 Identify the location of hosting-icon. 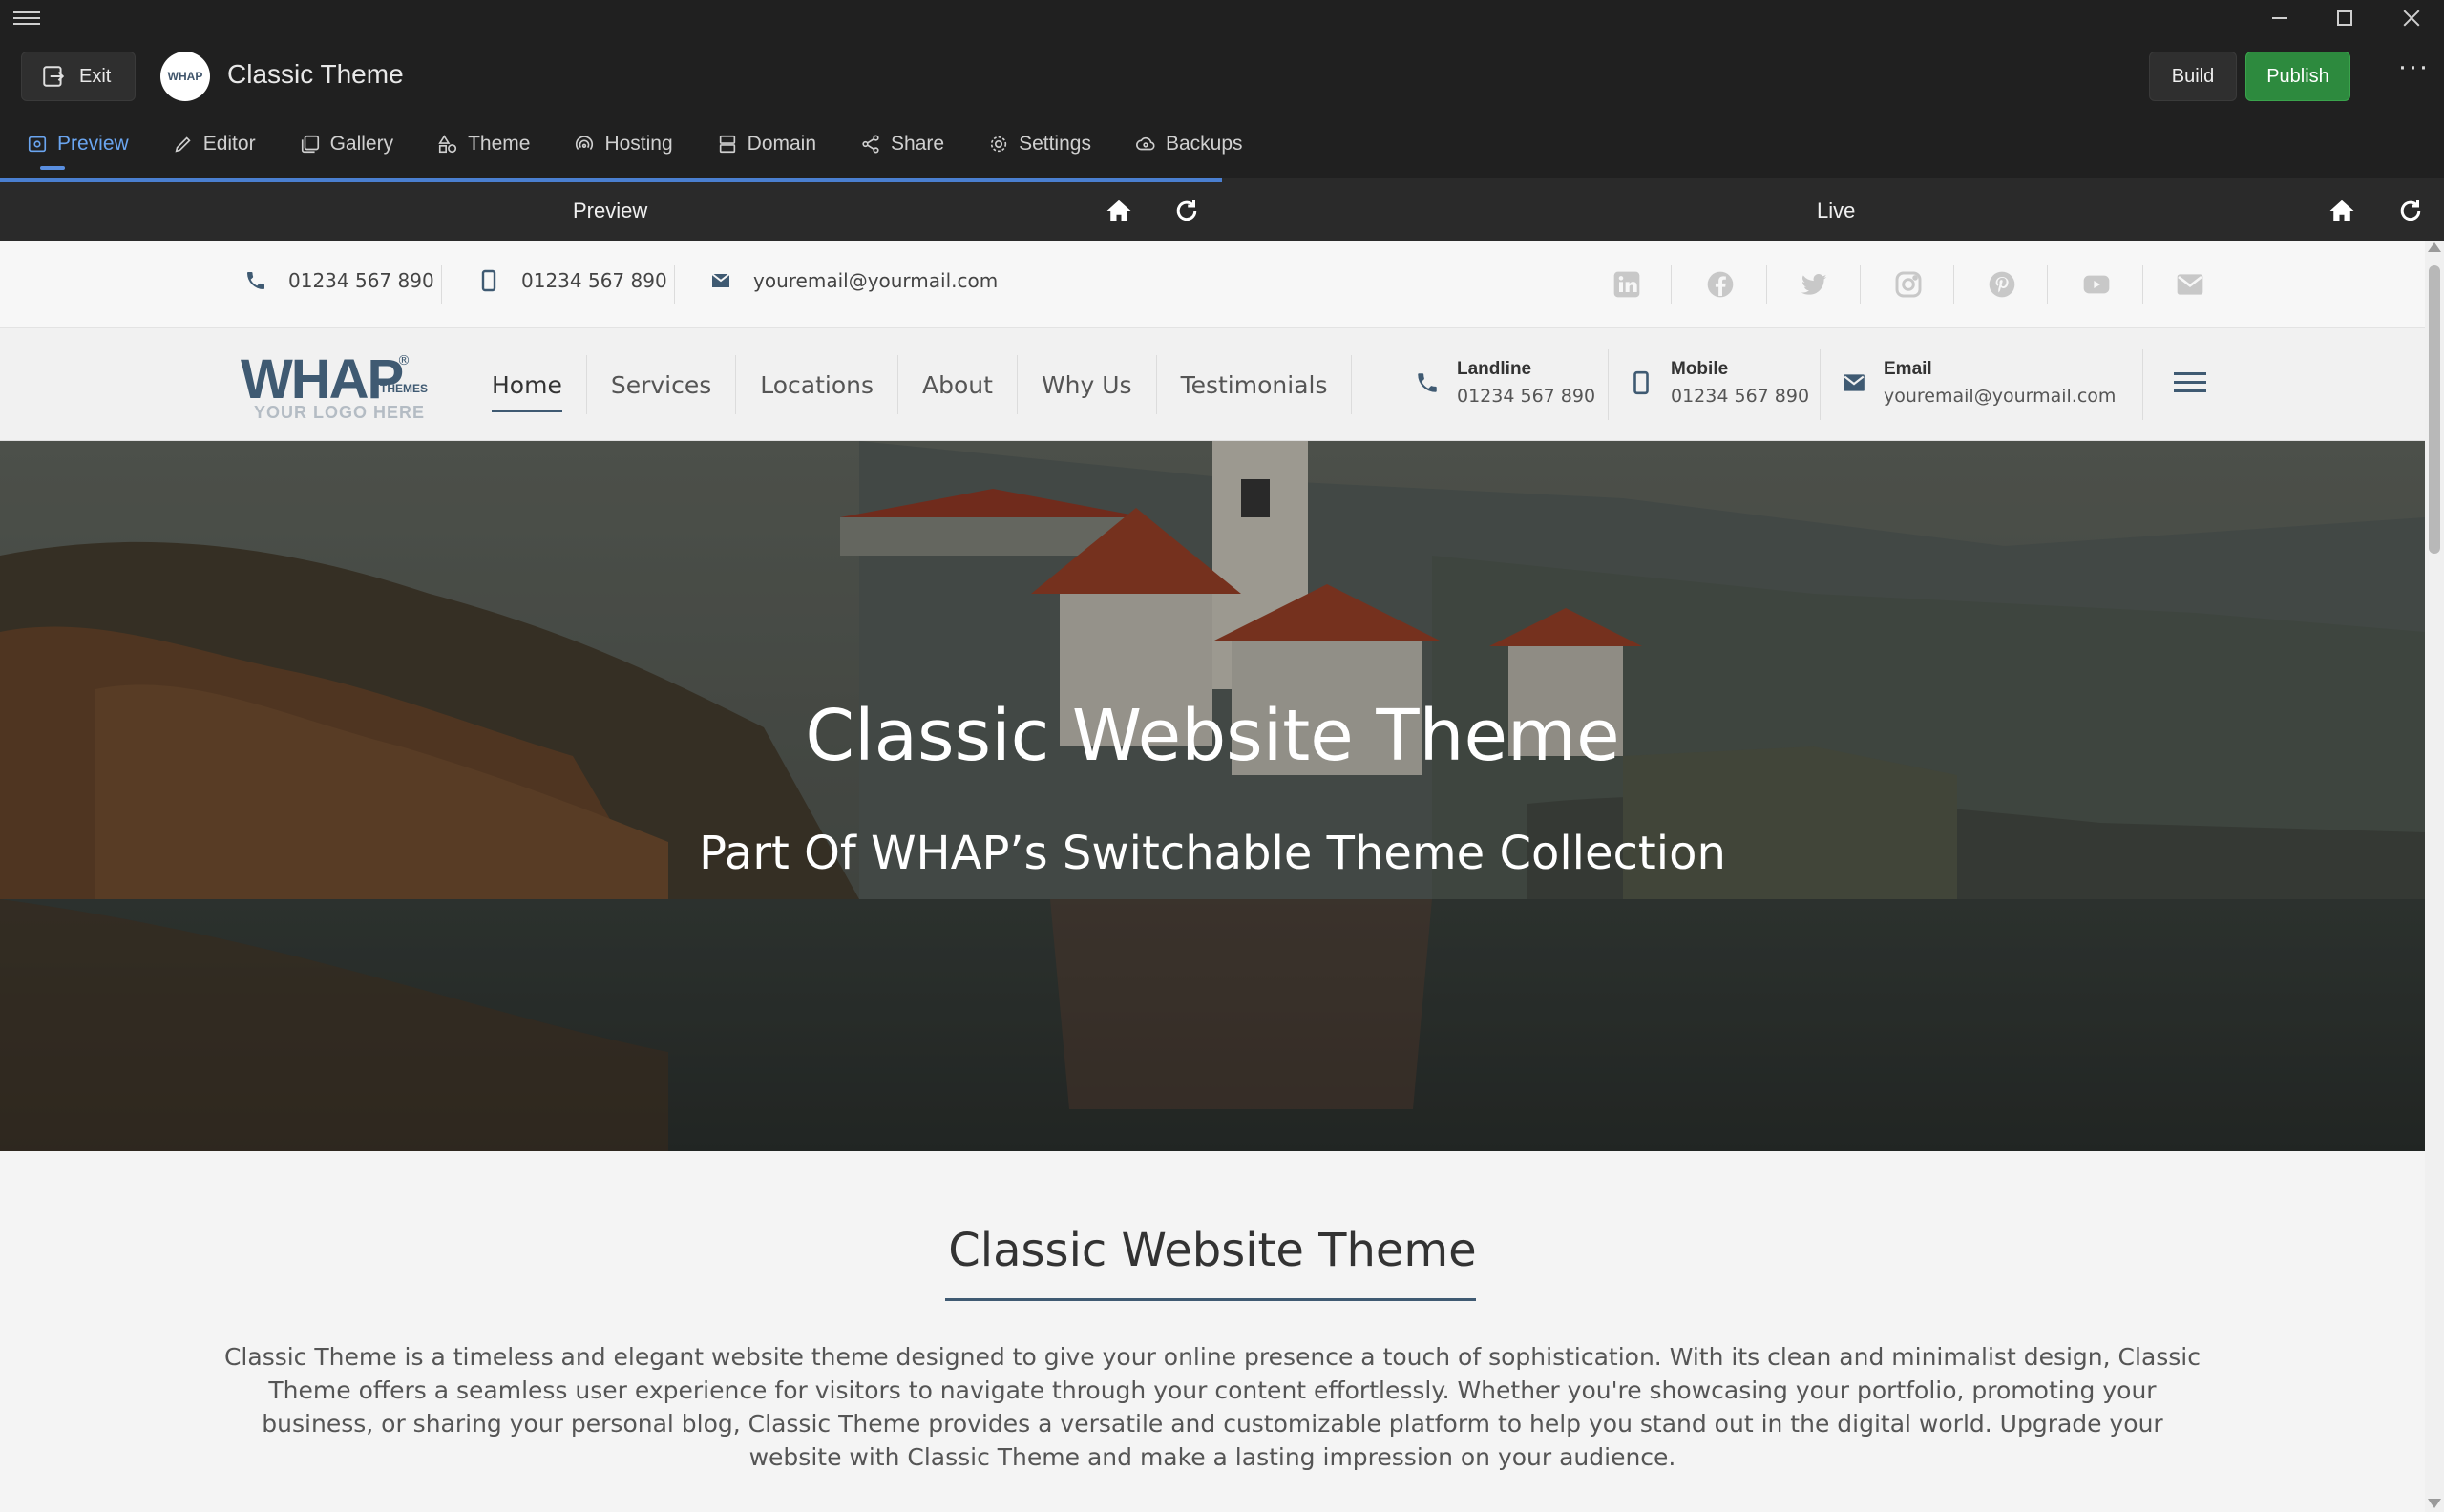
(585, 144).